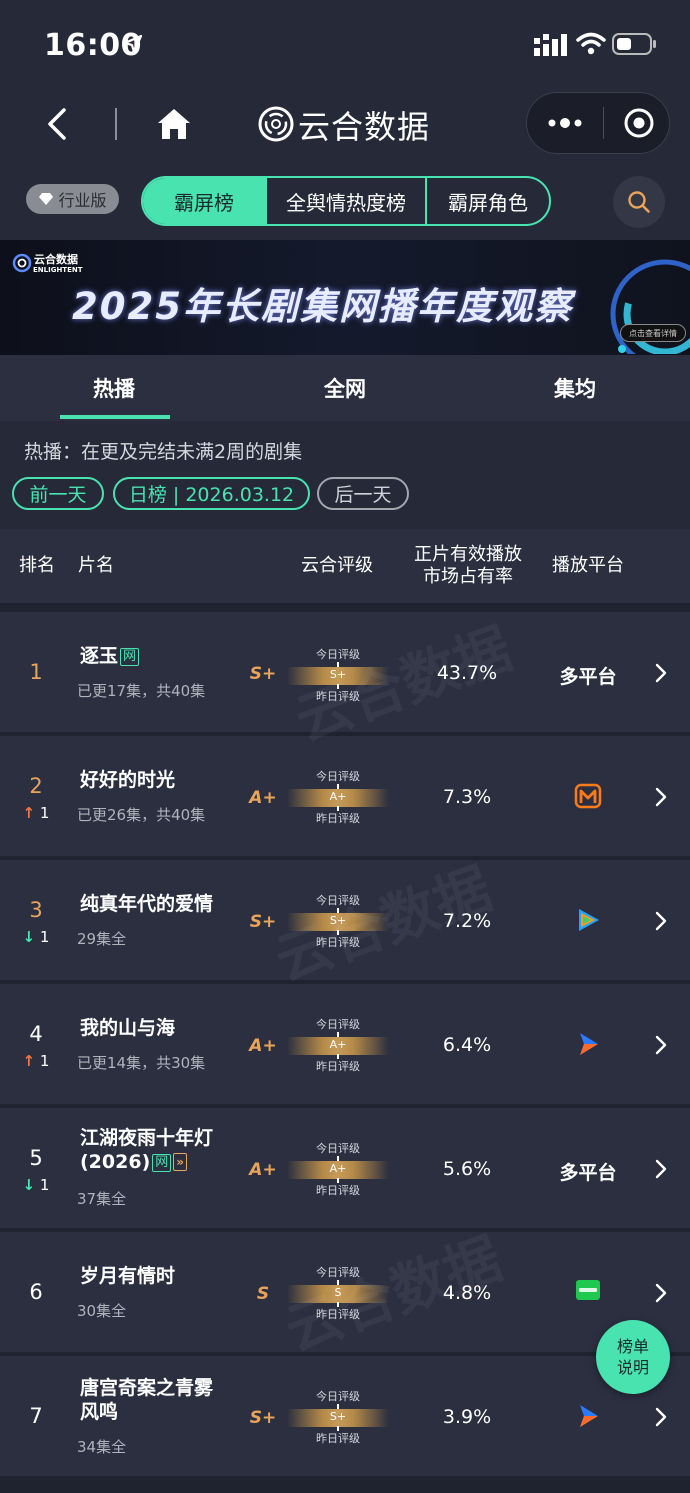 This screenshot has width=690, height=1493. I want to click on rank-number: 7, so click(36, 1416).